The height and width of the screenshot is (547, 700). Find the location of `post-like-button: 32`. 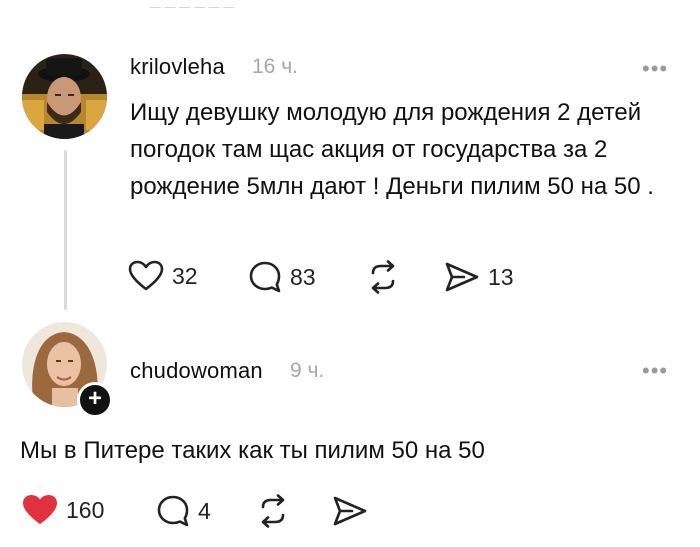

post-like-button: 32 is located at coordinates (163, 276).